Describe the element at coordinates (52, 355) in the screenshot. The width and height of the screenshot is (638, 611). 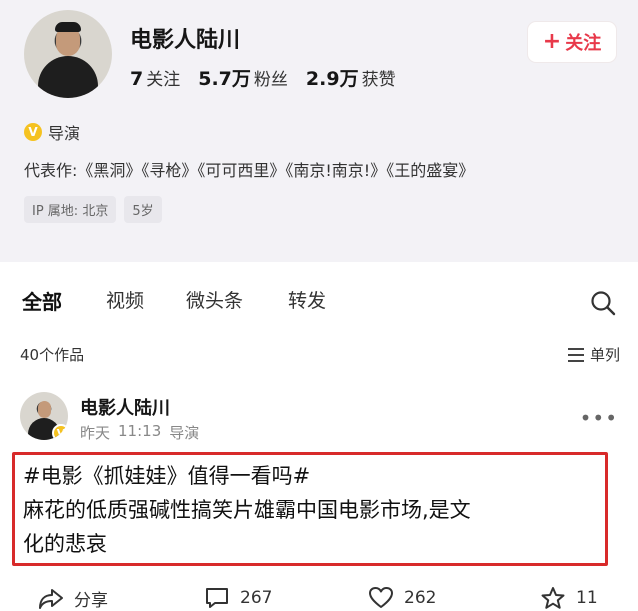
I see `works-count: 40个作品` at that location.